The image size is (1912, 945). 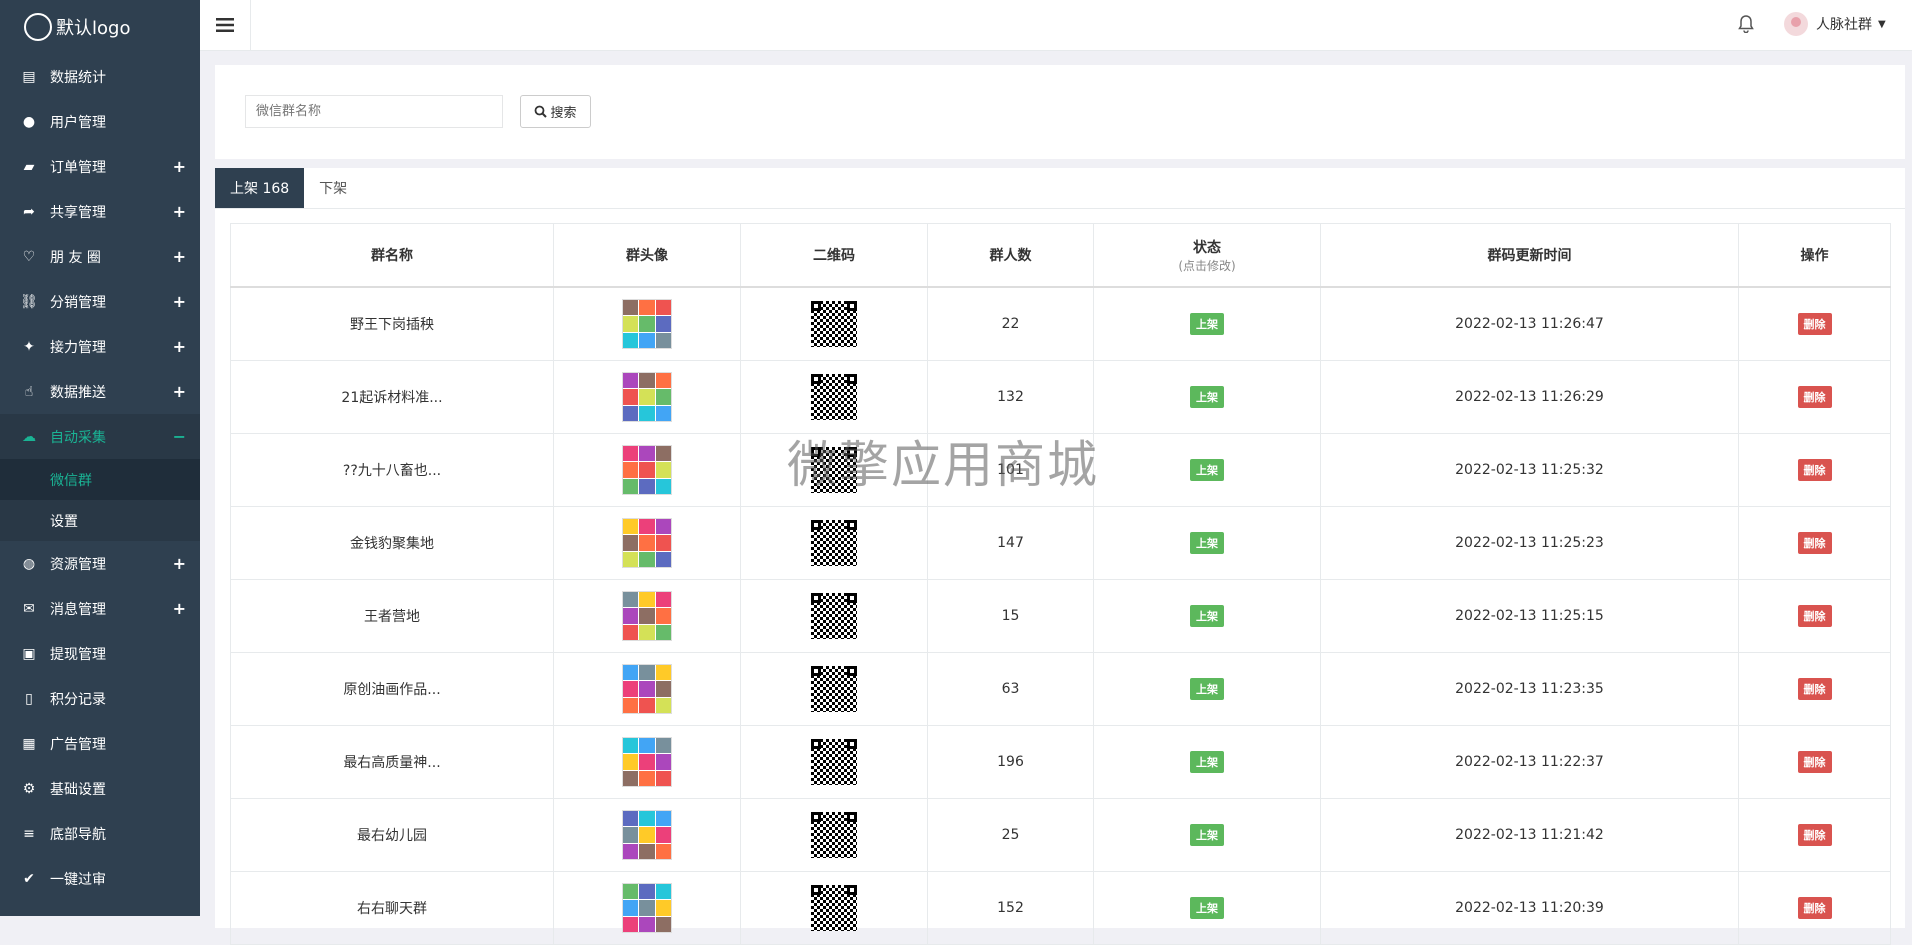 What do you see at coordinates (1060, 689) in the screenshot?
I see `table-row: 原创油画作品... 63 上架 2022-02-13 11:23:35 删除` at bounding box center [1060, 689].